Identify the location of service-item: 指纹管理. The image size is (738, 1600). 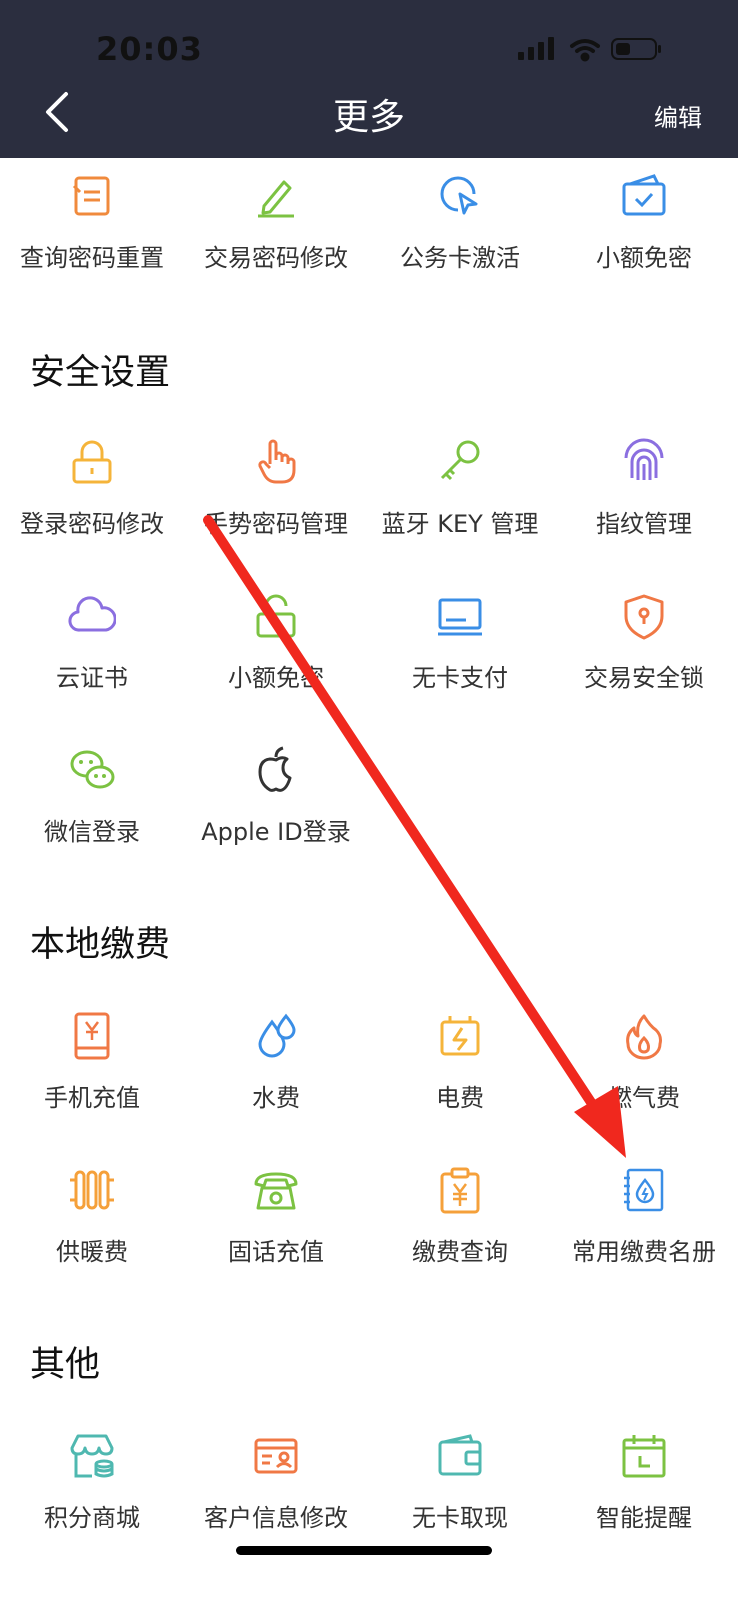
(644, 503).